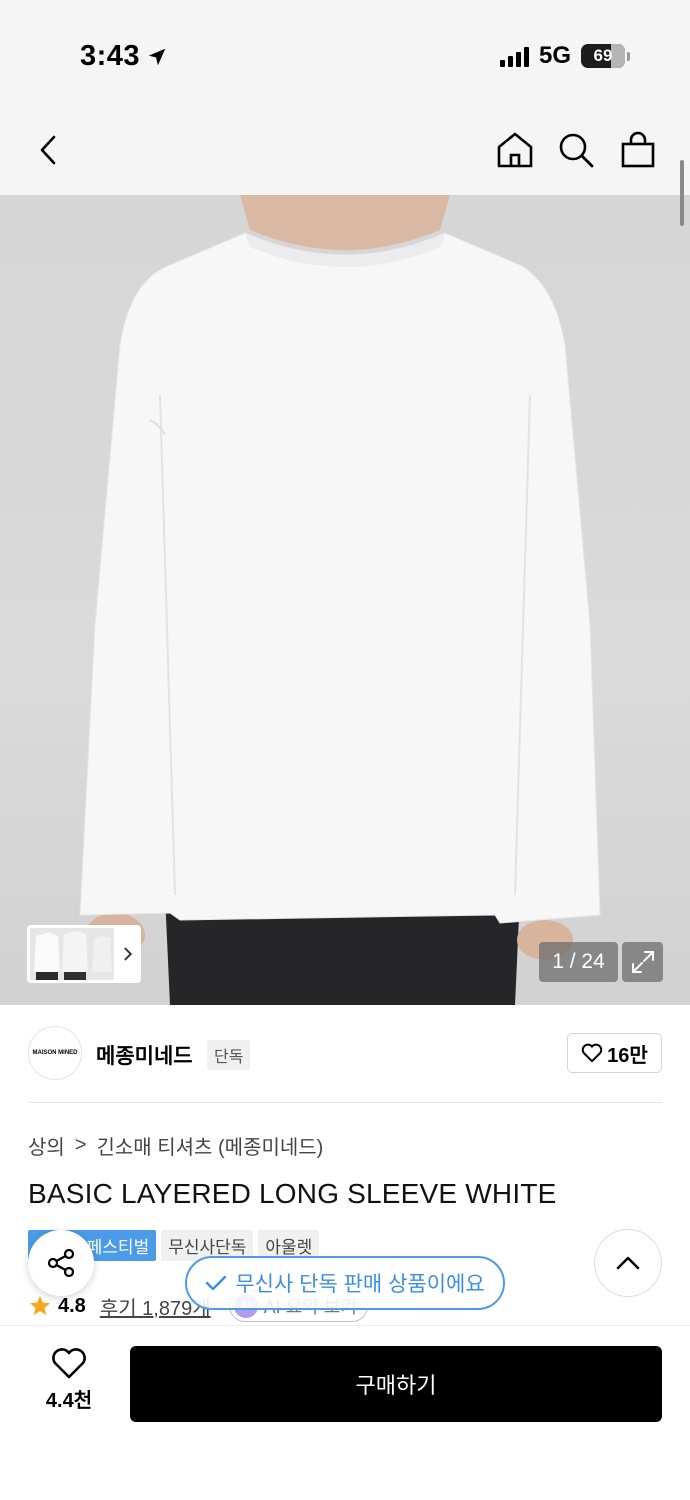  I want to click on back-button, so click(48, 150).